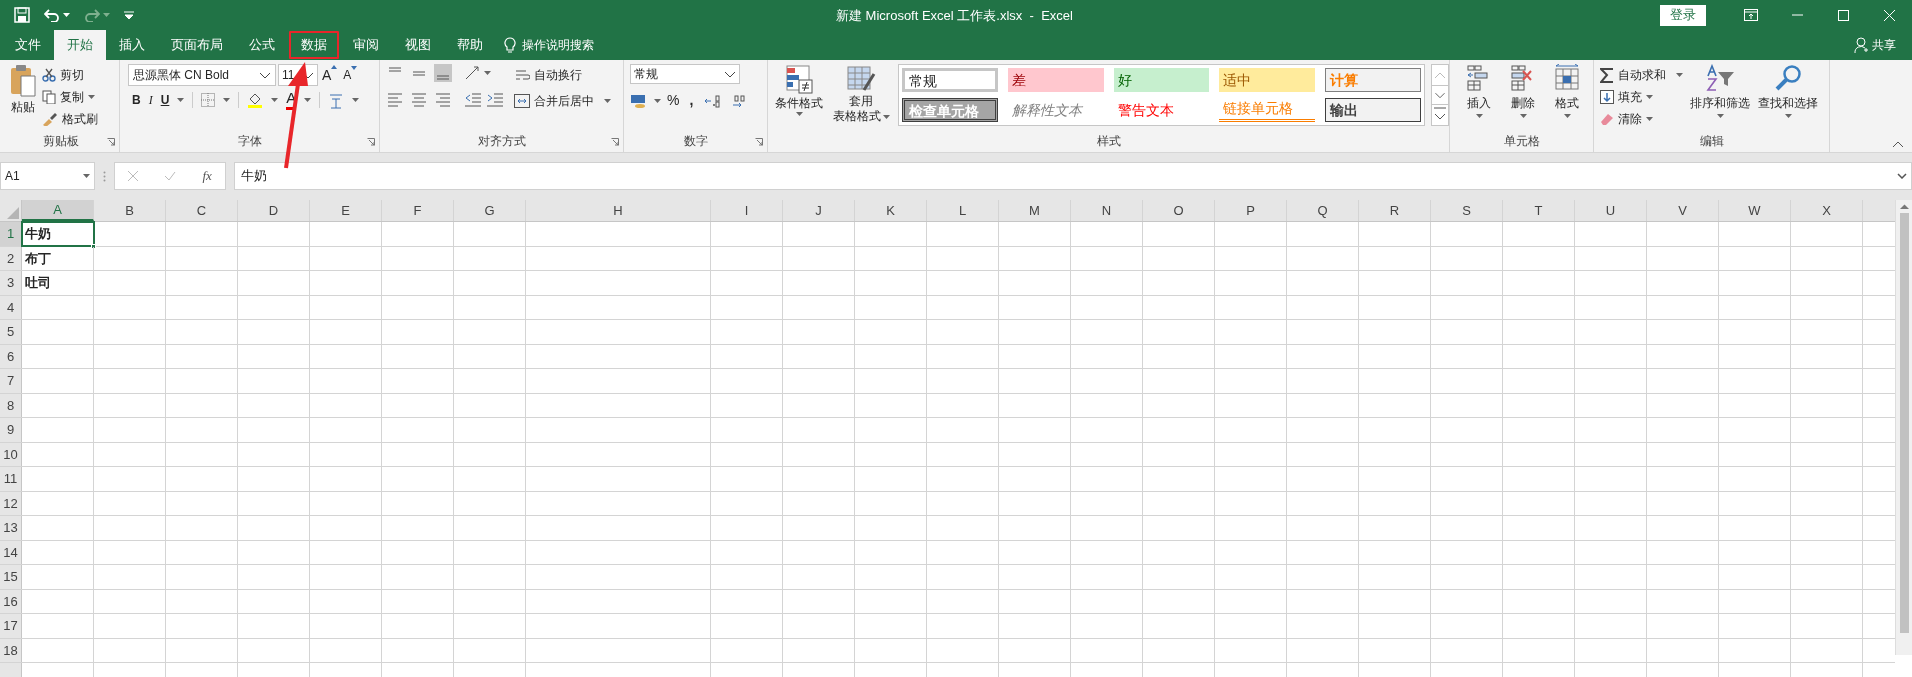  What do you see at coordinates (470, 45) in the screenshot?
I see `ribbon-tab: 帮助` at bounding box center [470, 45].